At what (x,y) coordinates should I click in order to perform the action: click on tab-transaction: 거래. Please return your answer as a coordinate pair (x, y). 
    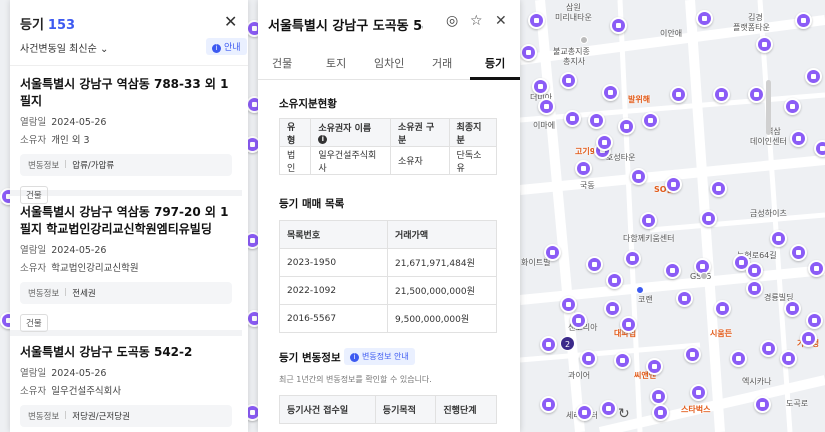
    Looking at the image, I should click on (442, 63).